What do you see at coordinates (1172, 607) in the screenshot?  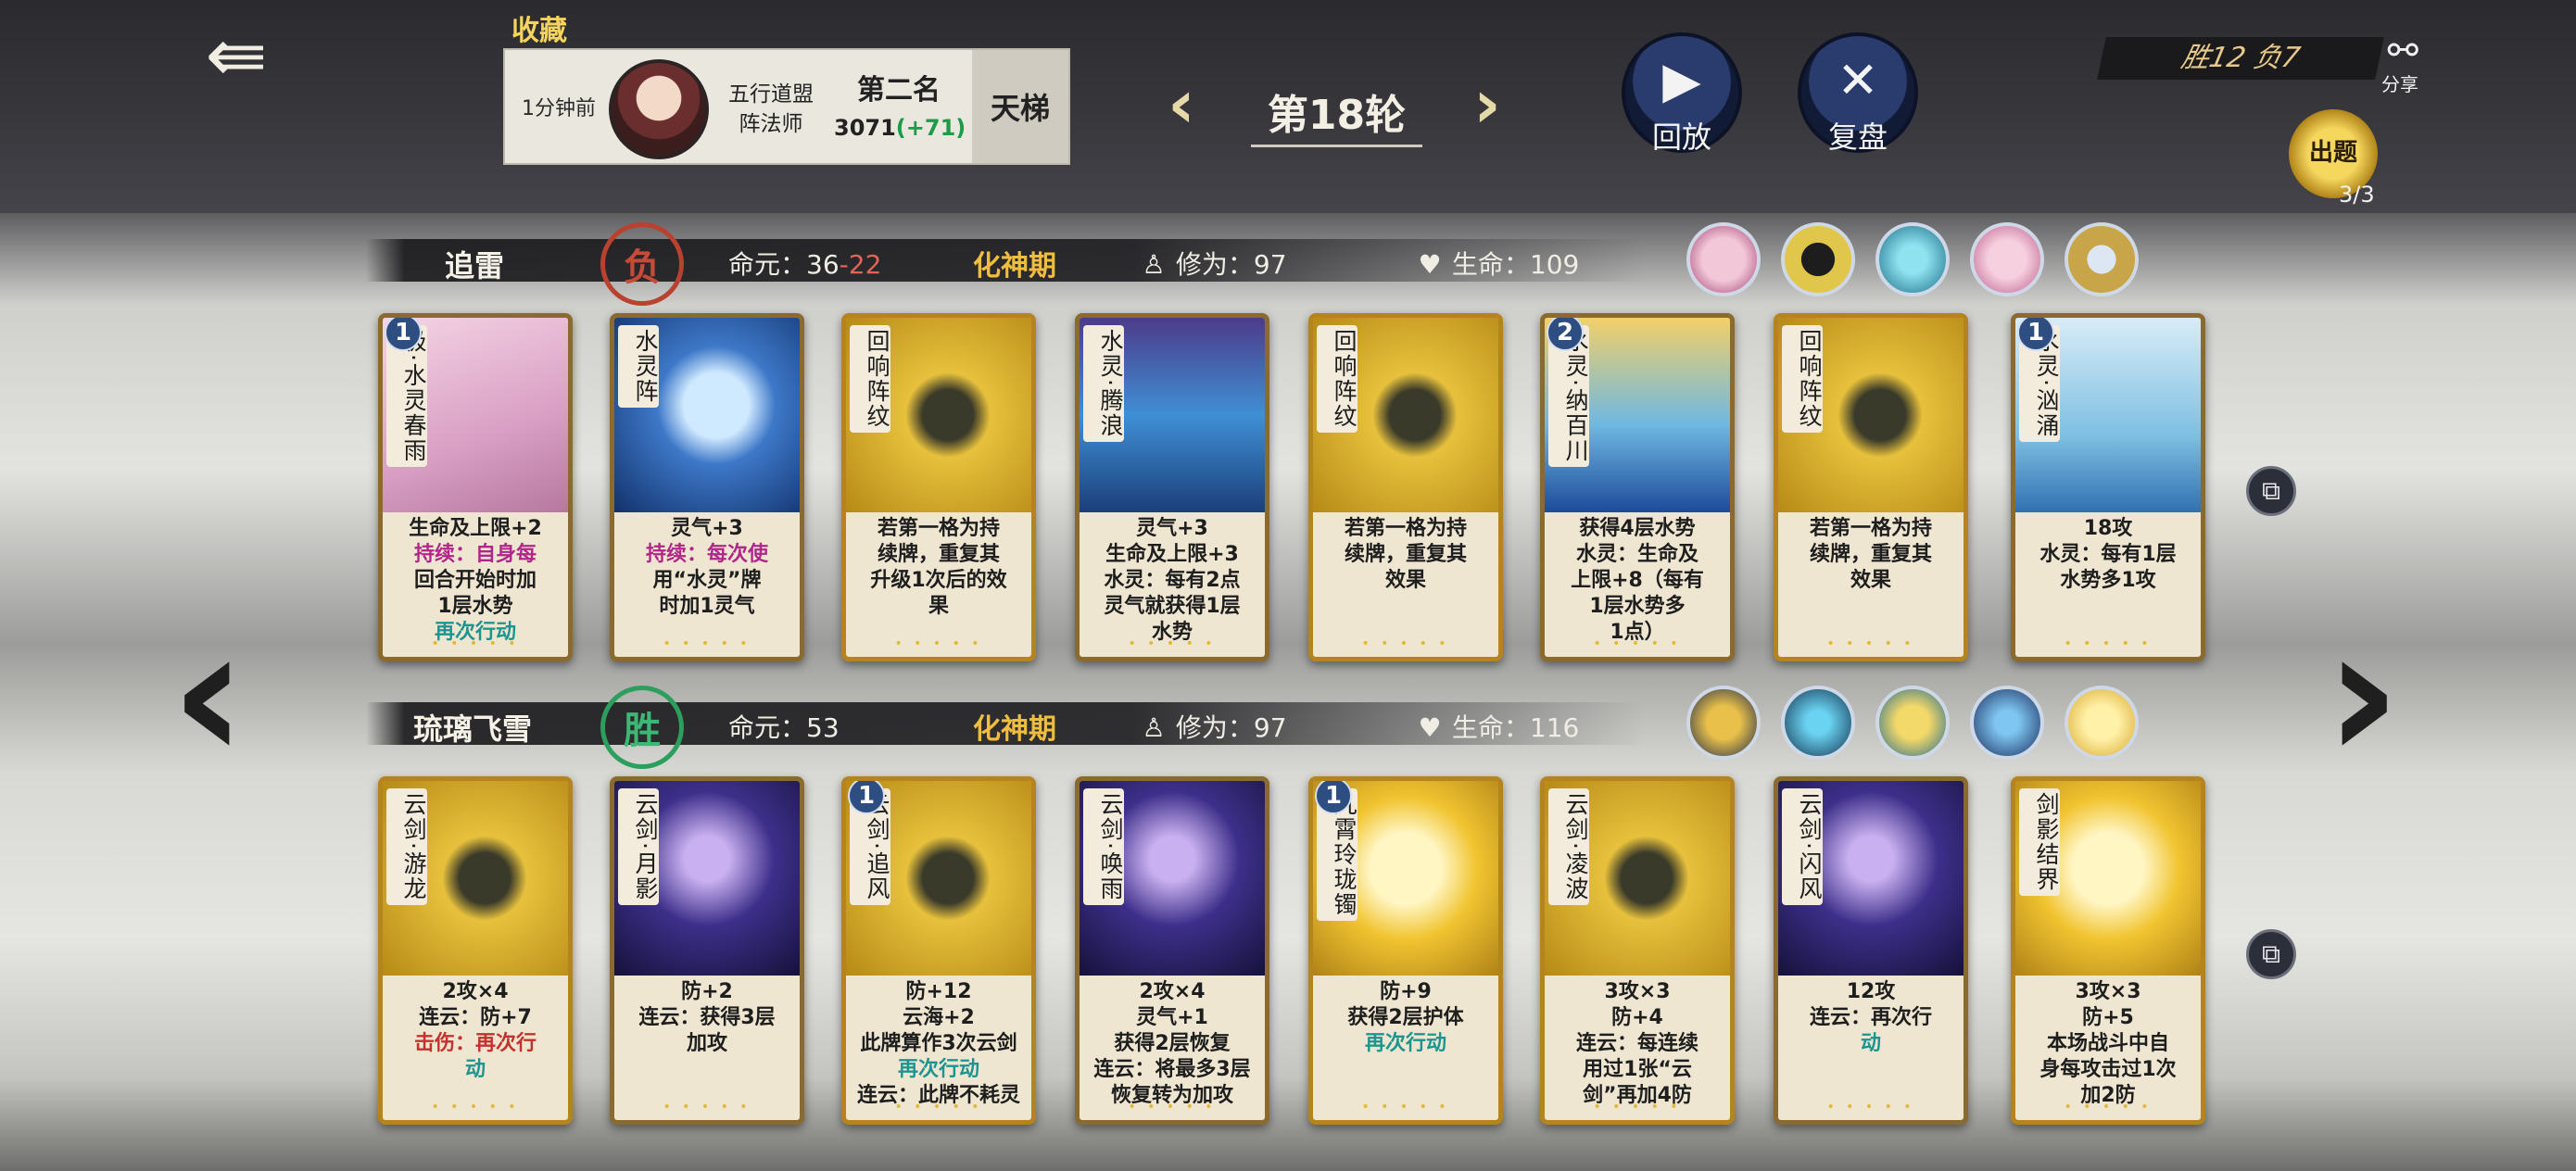 I see `card-description-line: 灵气就获得1层` at bounding box center [1172, 607].